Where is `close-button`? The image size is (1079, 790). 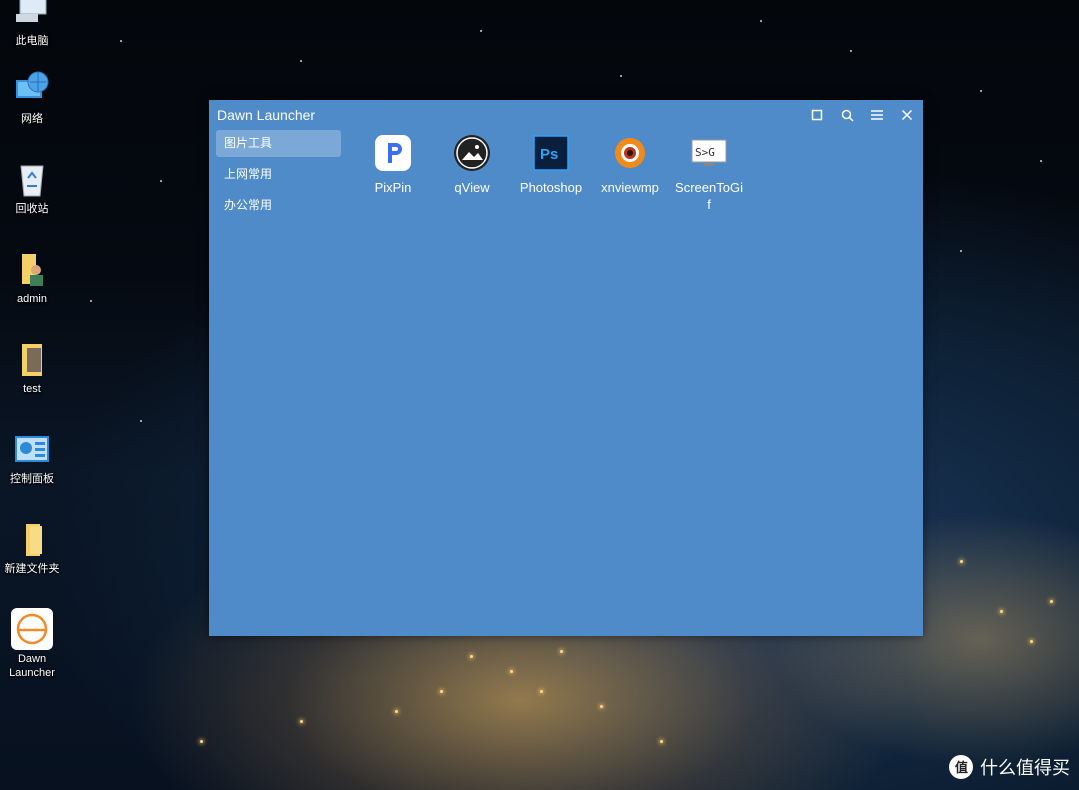 close-button is located at coordinates (907, 115).